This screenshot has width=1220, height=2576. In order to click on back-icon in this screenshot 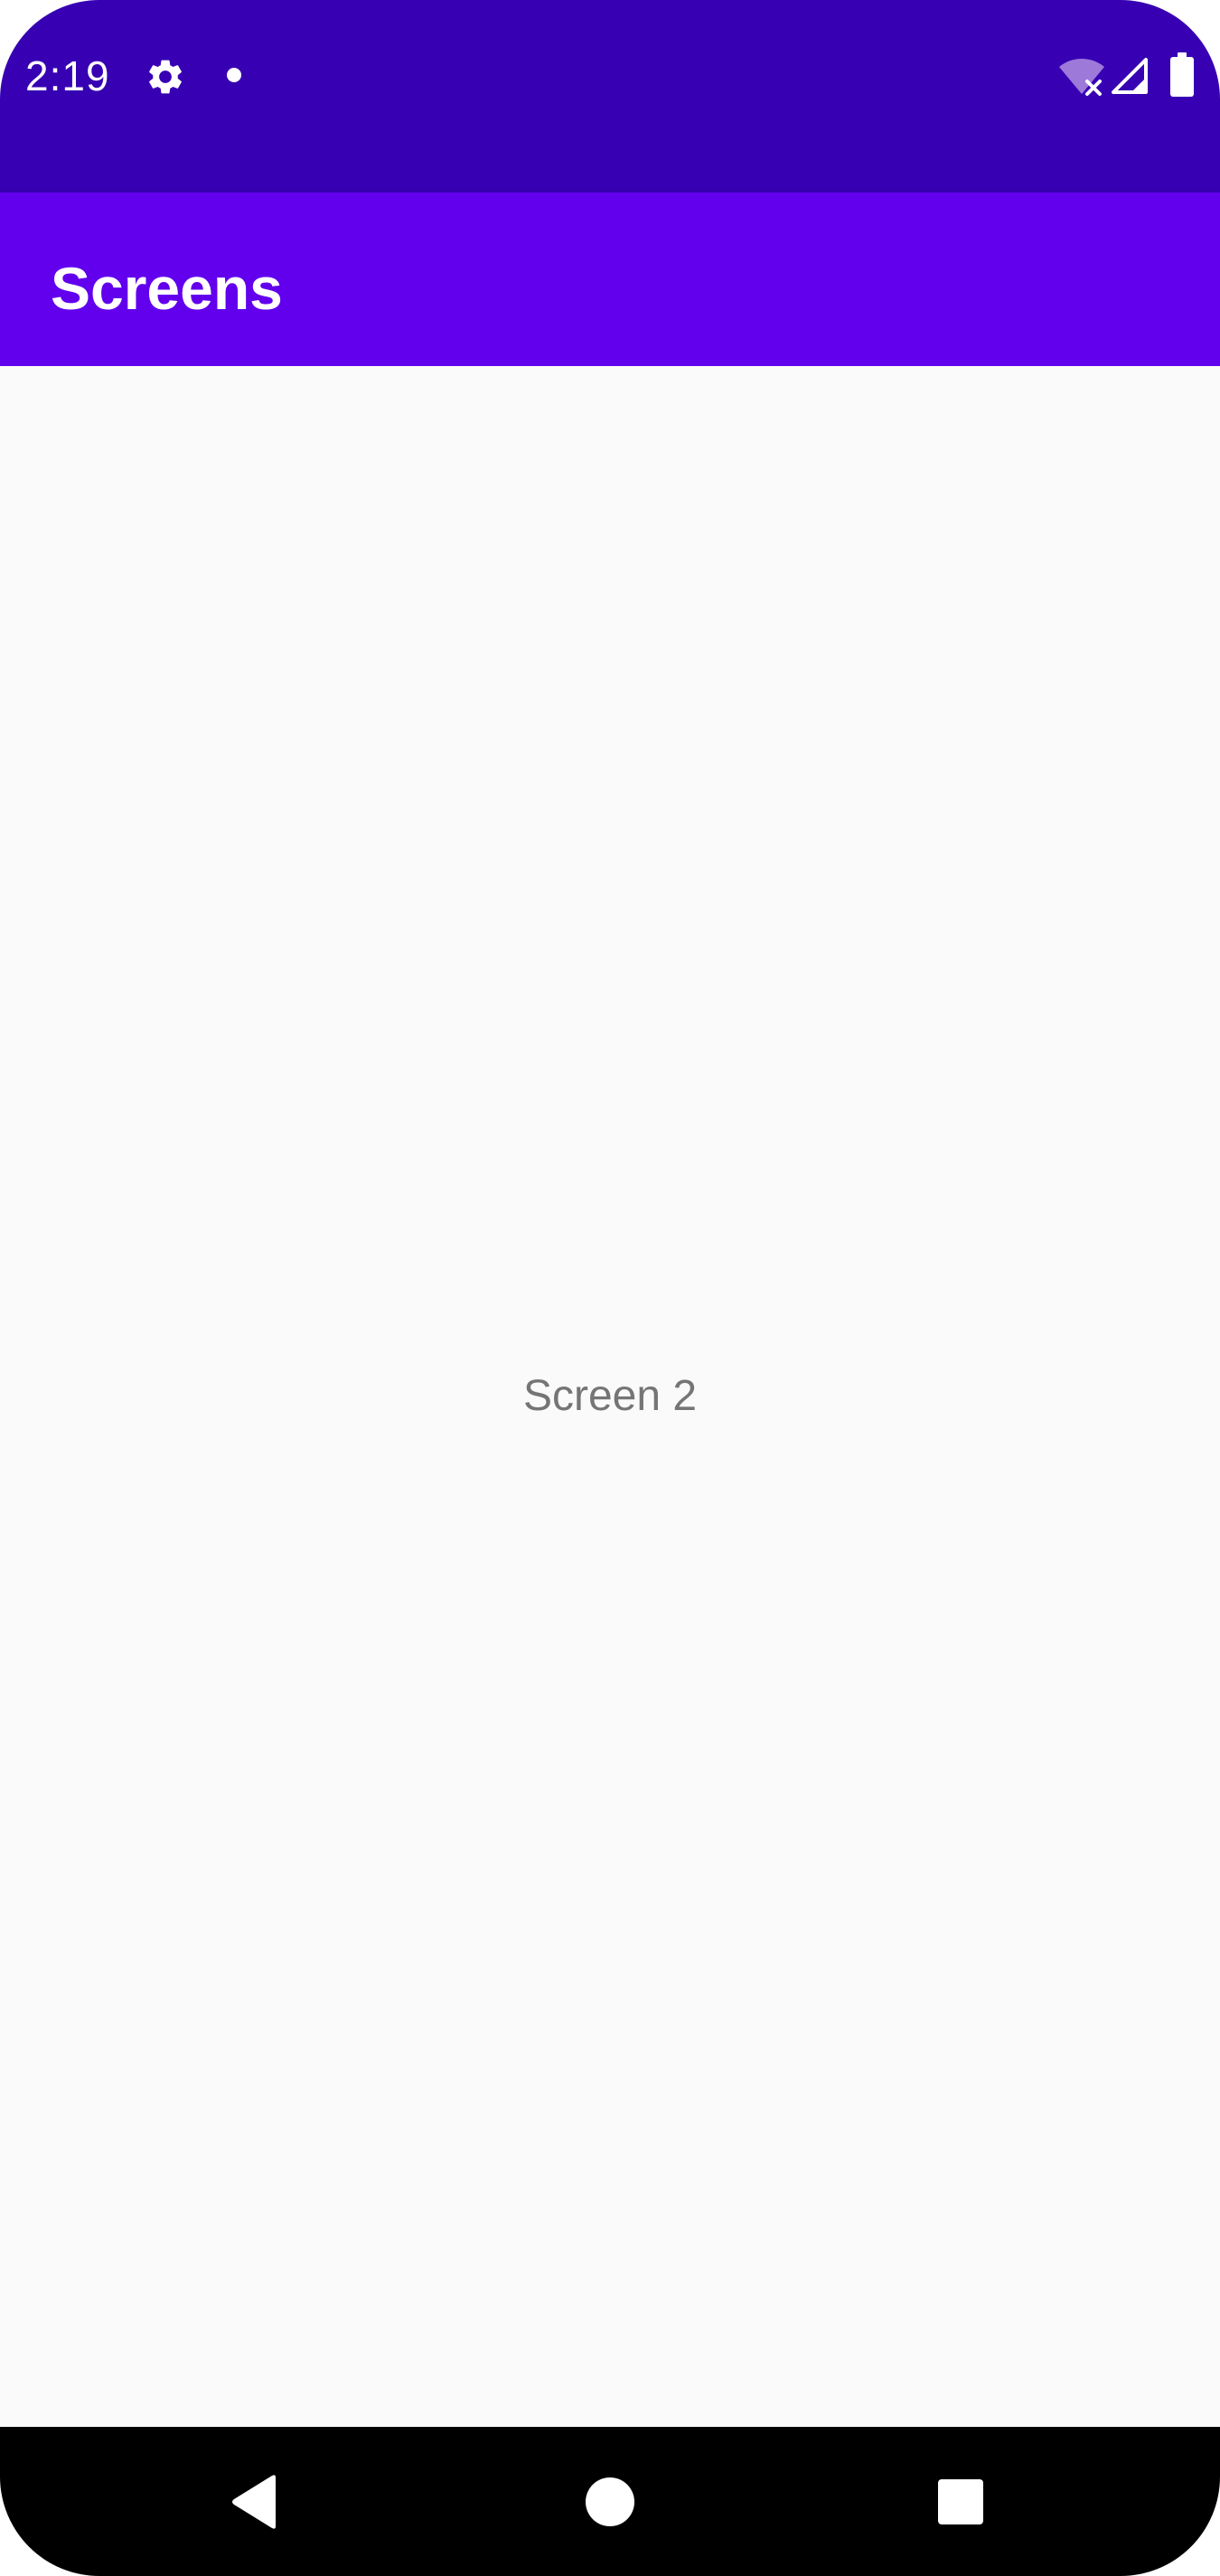, I will do `click(254, 2502)`.